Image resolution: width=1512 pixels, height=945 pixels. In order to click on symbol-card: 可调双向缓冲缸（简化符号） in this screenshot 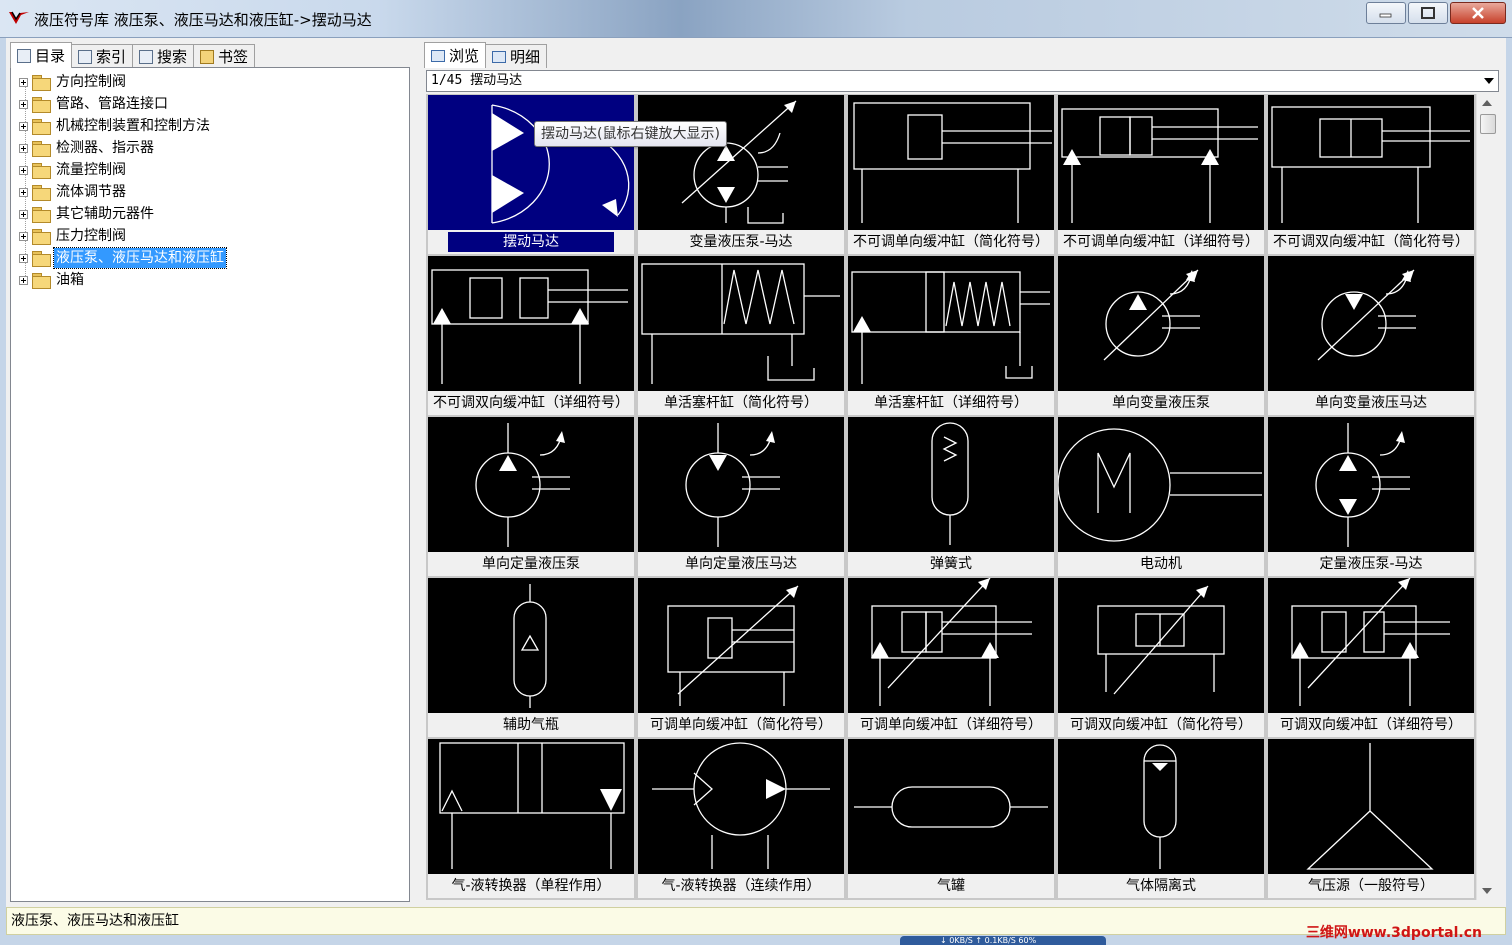, I will do `click(1161, 657)`.